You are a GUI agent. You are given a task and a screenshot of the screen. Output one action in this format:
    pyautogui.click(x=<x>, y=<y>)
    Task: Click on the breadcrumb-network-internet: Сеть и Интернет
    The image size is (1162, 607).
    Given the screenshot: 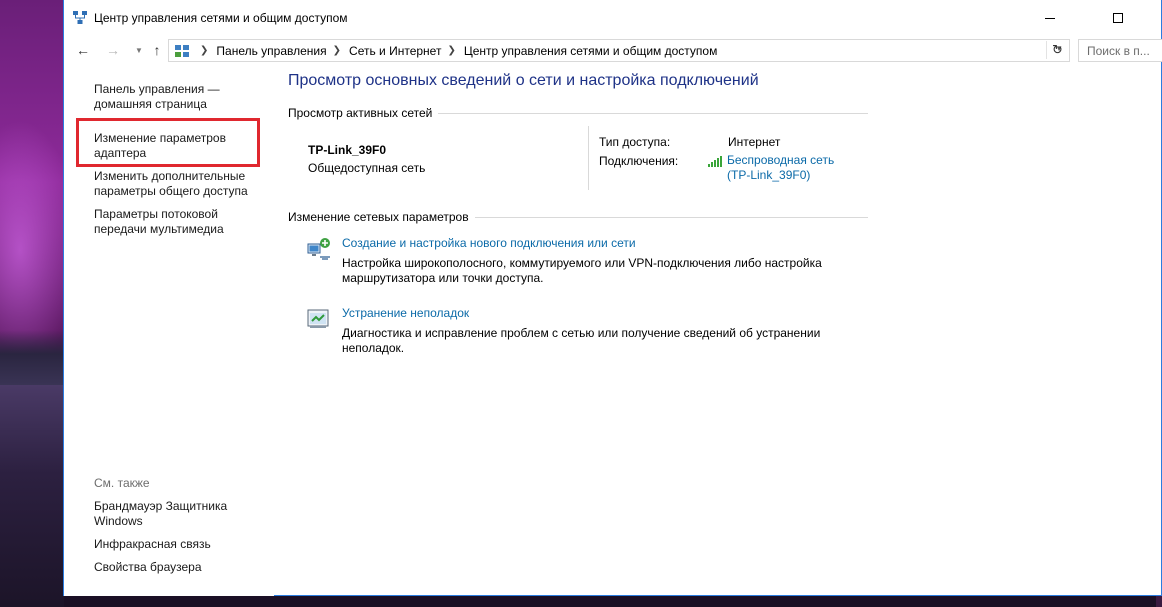 What is the action you would take?
    pyautogui.click(x=395, y=51)
    